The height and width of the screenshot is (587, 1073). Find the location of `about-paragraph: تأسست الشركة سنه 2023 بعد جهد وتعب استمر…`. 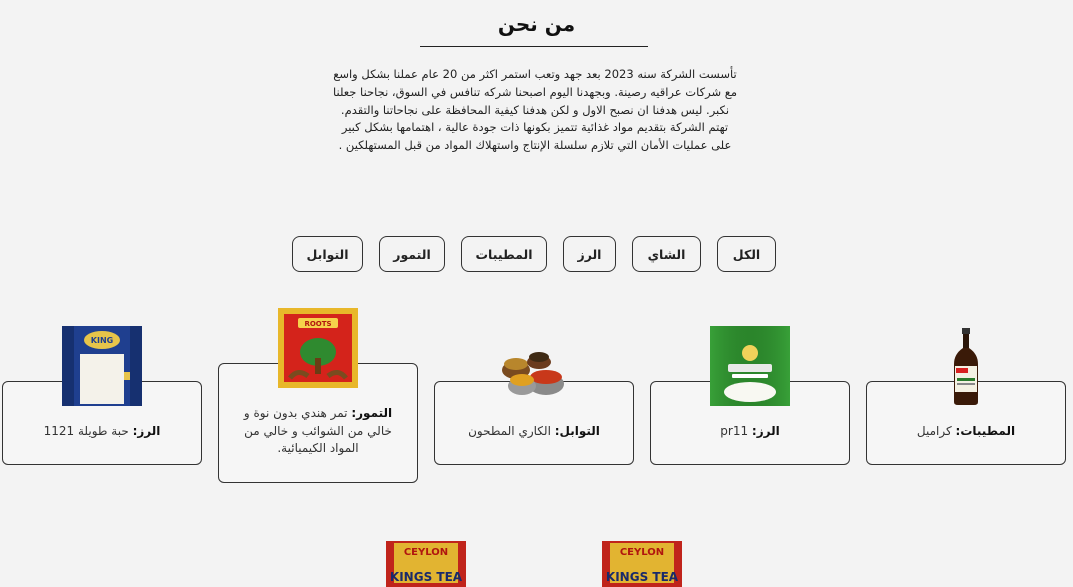

about-paragraph: تأسست الشركة سنه 2023 بعد جهد وتعب استمر… is located at coordinates (535, 110).